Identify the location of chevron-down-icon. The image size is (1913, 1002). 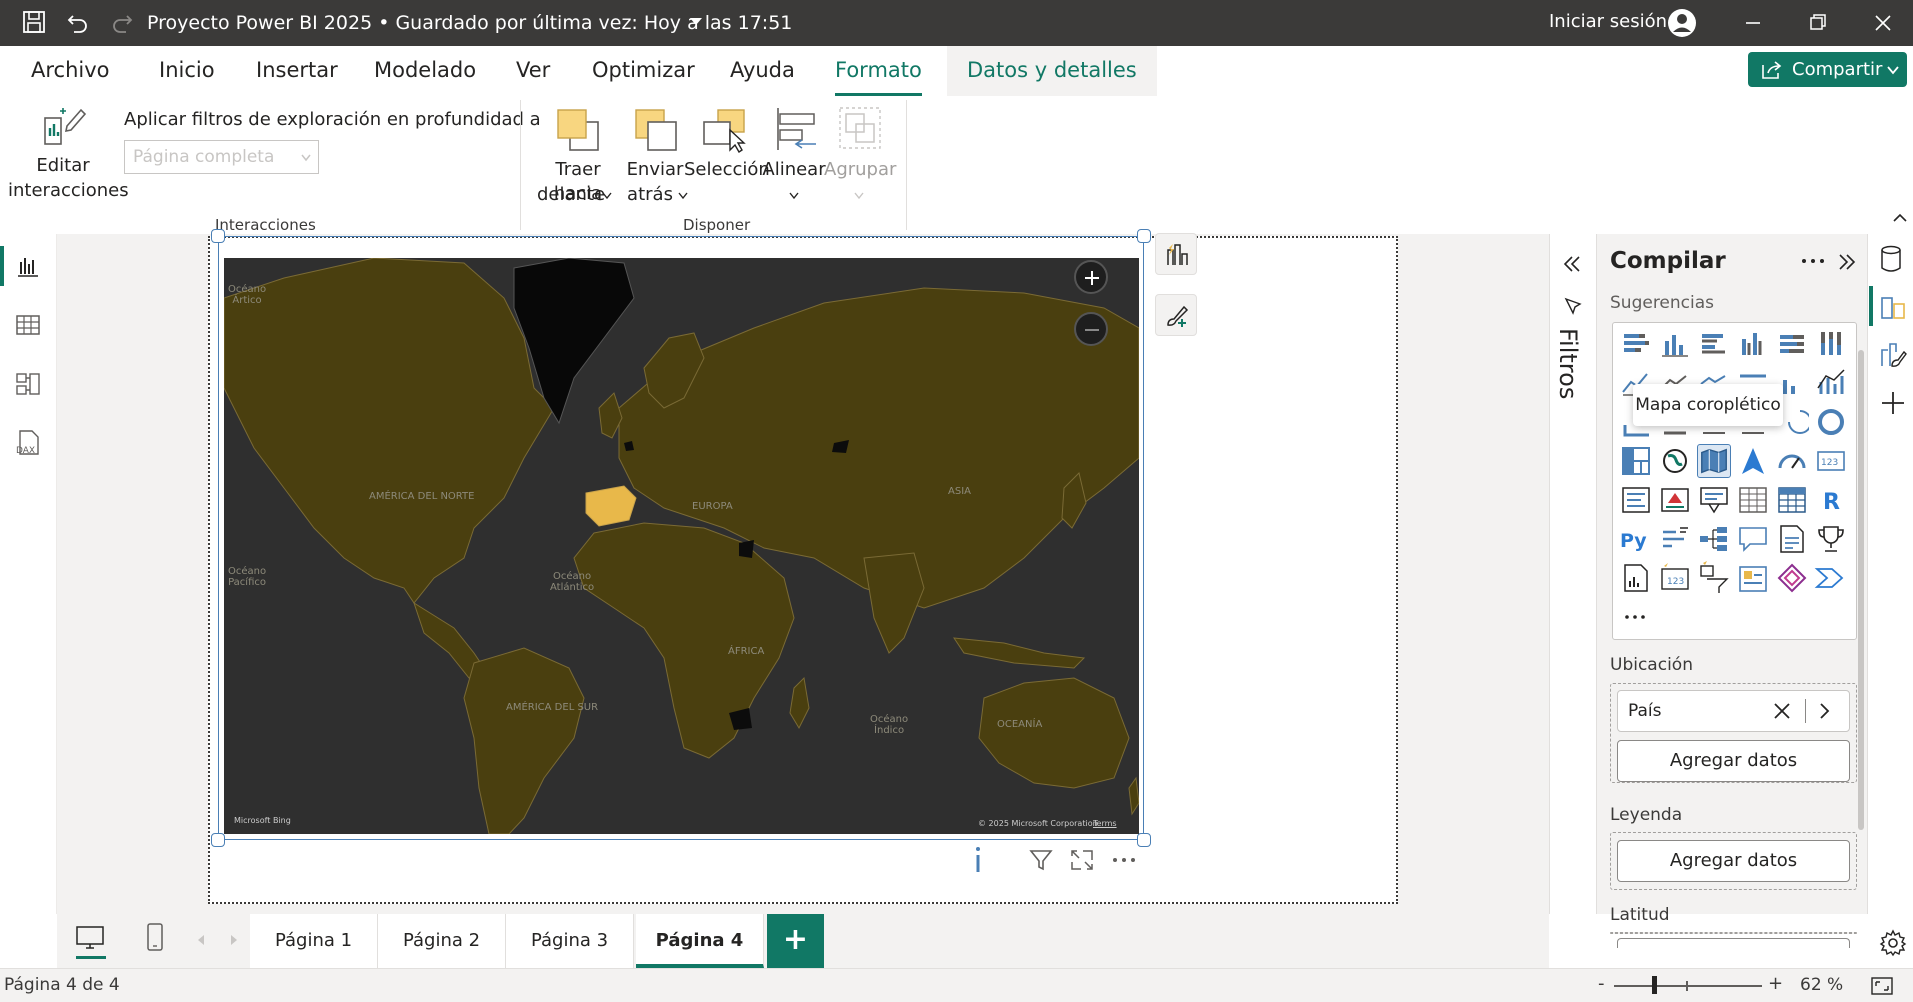
(696, 22).